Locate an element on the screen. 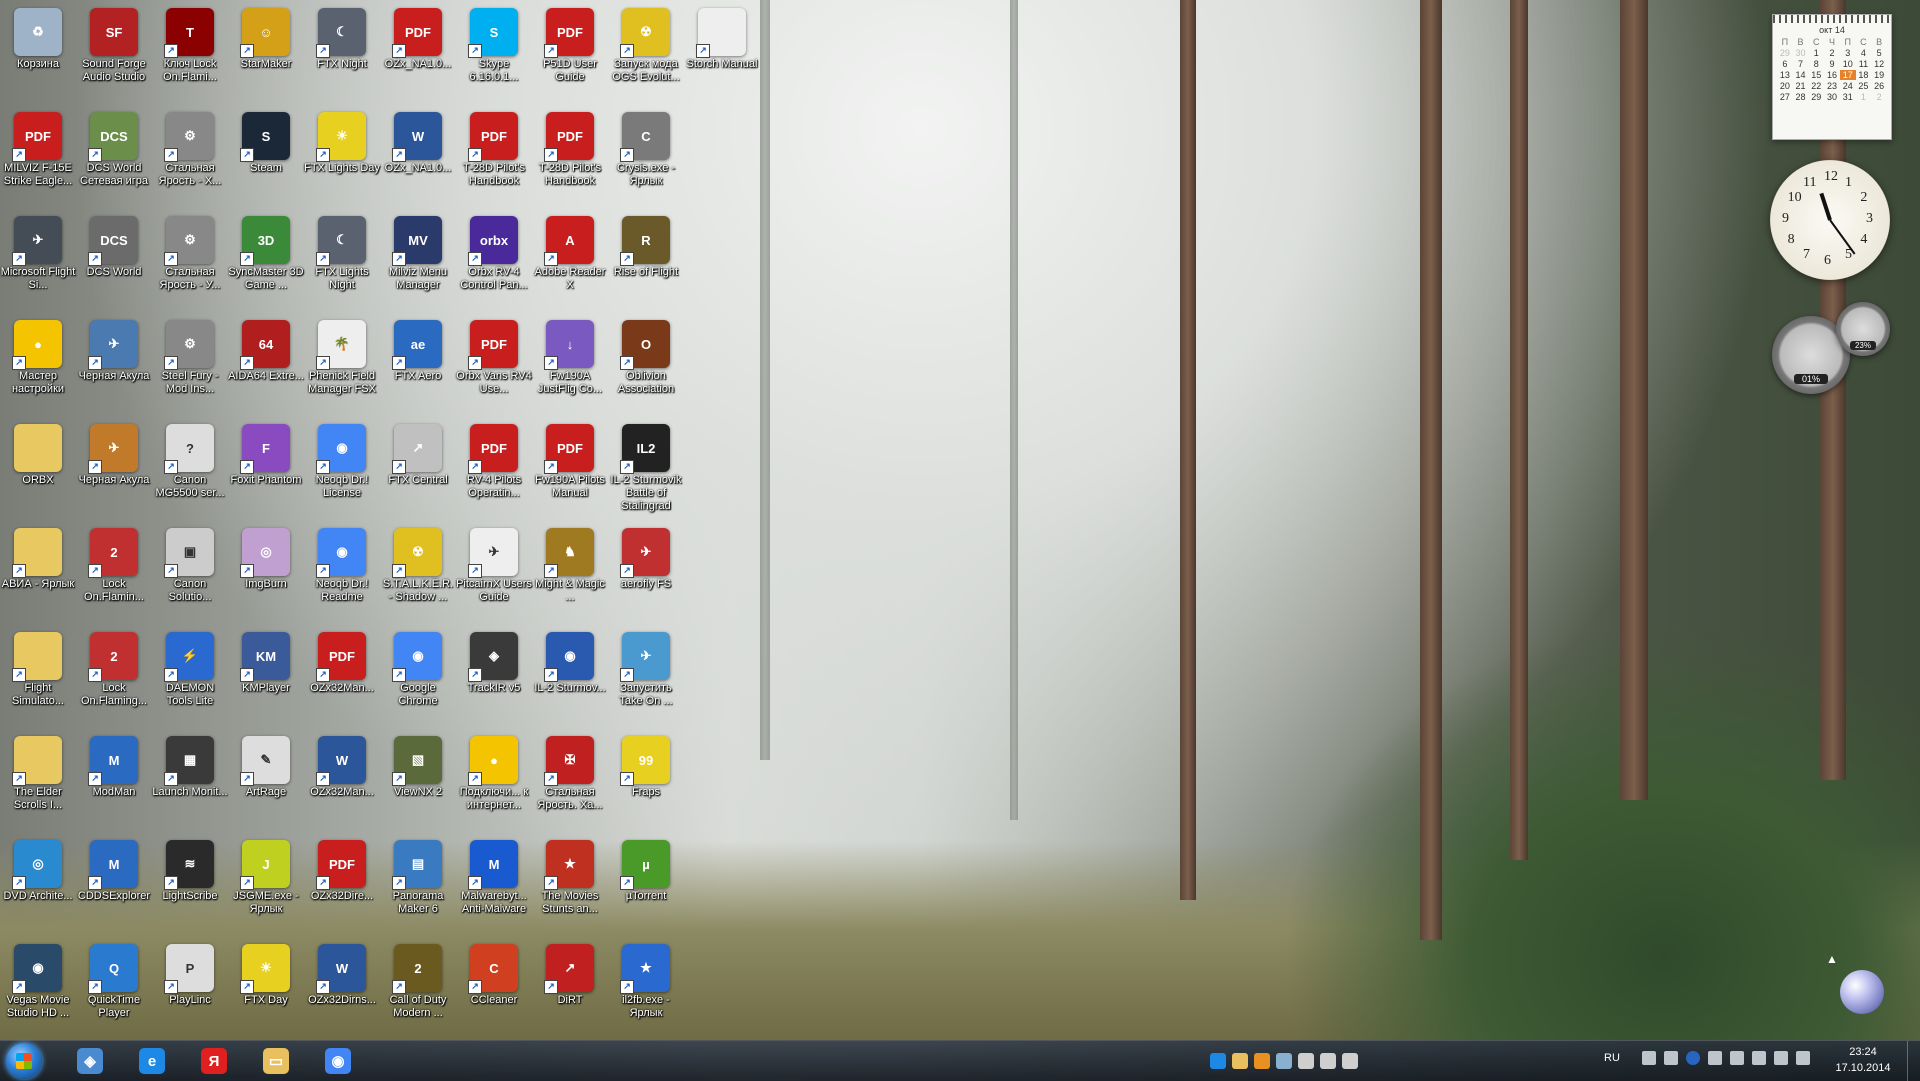  internet-explorer-icon is located at coordinates (1218, 1061).